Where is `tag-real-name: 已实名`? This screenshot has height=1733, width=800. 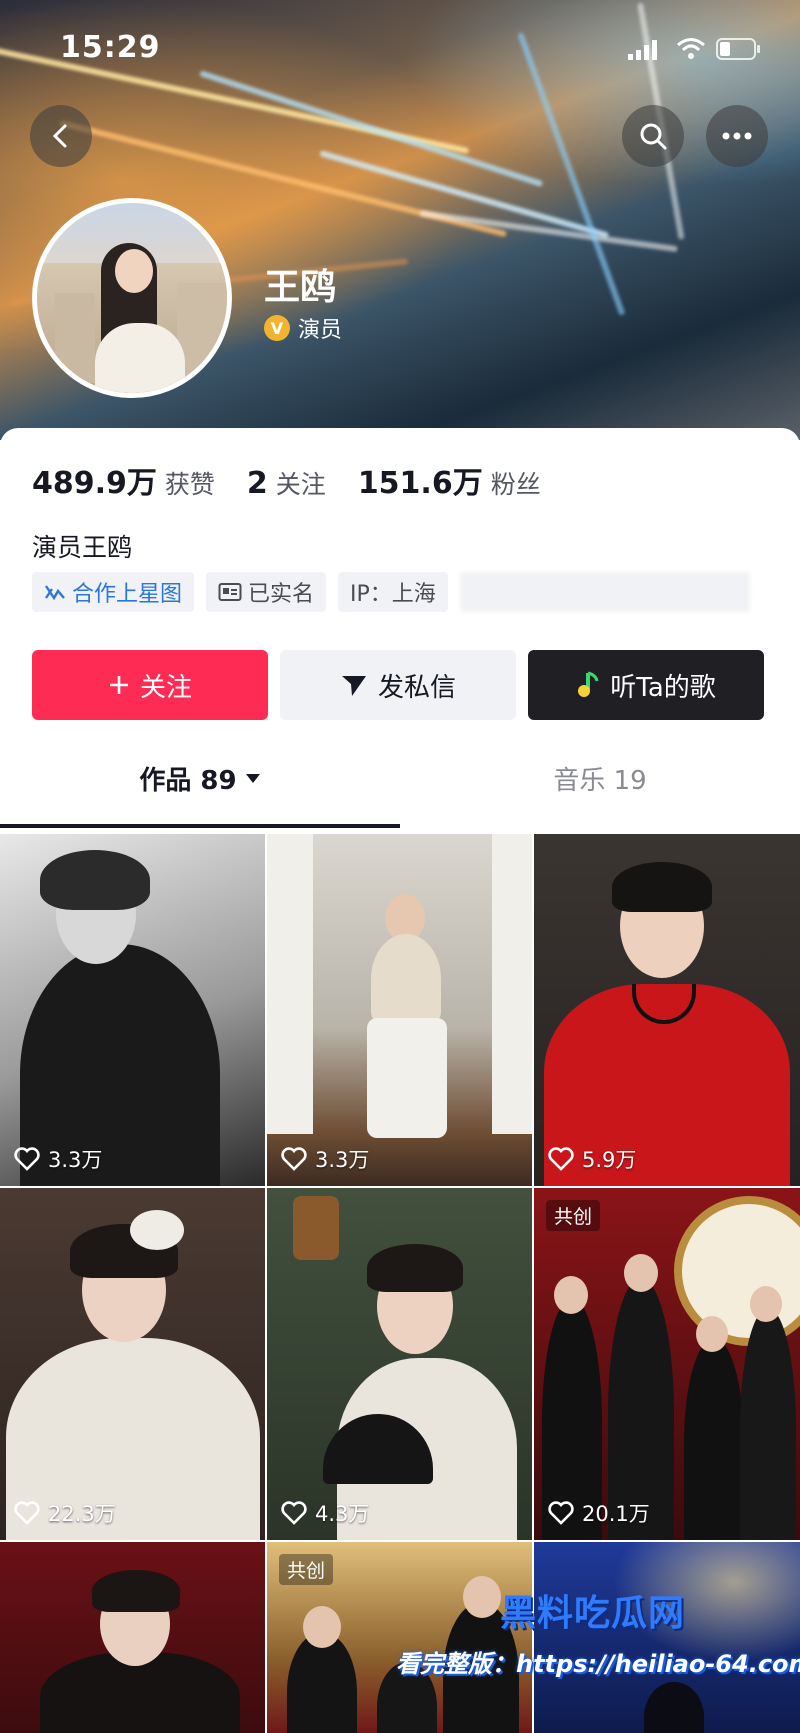
tag-real-name: 已实名 is located at coordinates (266, 592).